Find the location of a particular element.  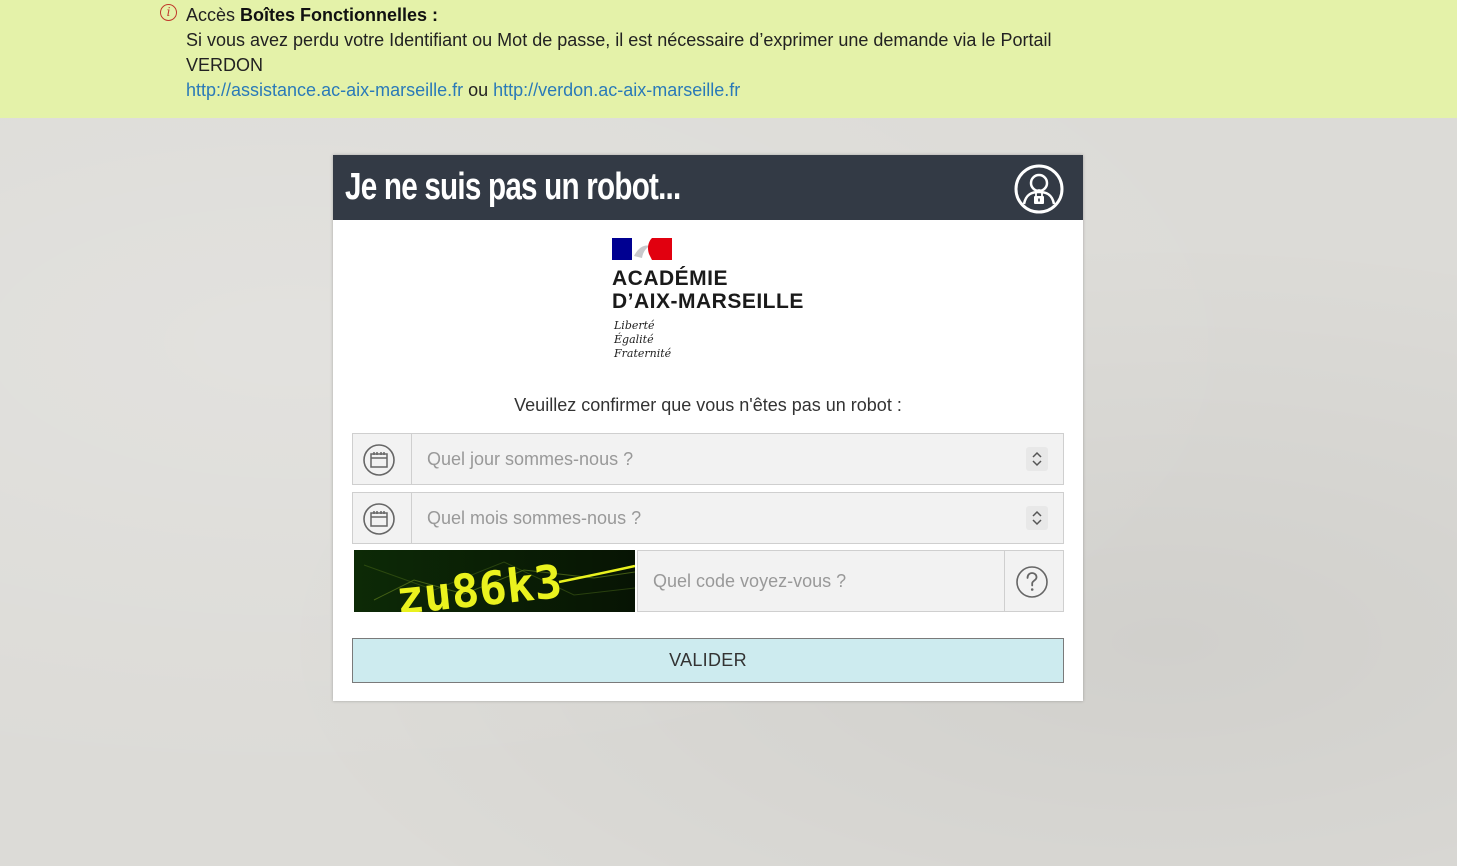

logo-motto-3: Fraternité is located at coordinates (643, 353).